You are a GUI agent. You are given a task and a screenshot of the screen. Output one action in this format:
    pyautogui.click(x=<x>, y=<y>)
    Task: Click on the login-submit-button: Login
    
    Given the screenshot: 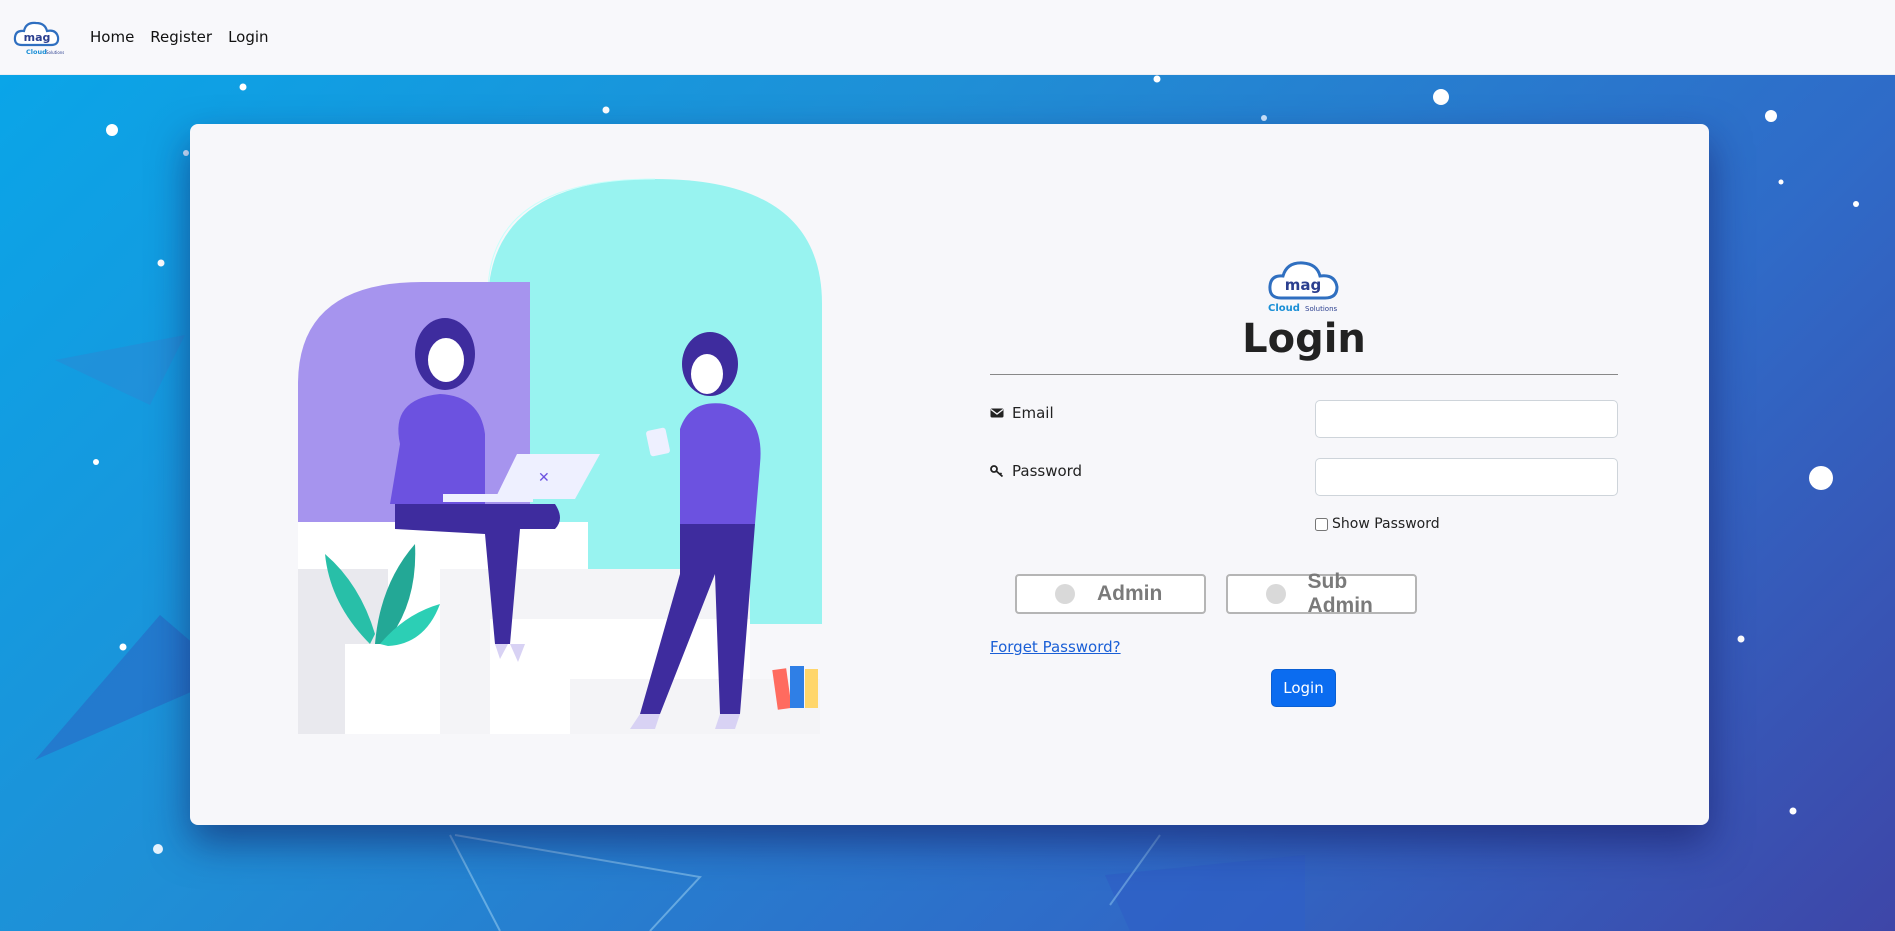 What is the action you would take?
    pyautogui.click(x=1303, y=688)
    